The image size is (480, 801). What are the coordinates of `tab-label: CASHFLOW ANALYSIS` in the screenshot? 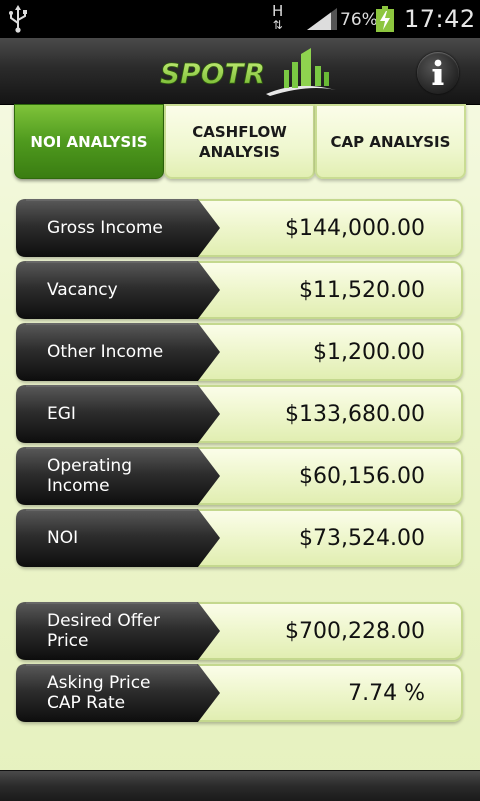 It's located at (239, 141).